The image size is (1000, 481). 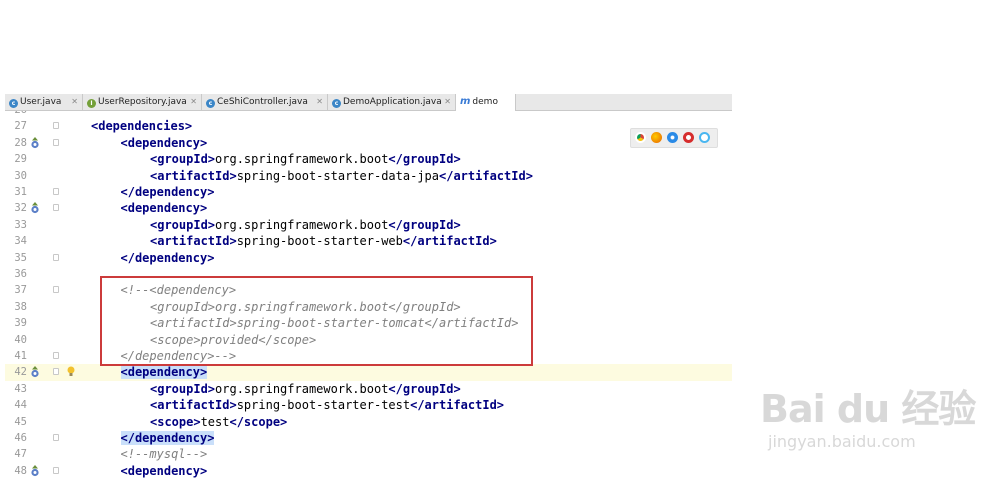 What do you see at coordinates (672, 137) in the screenshot?
I see `safari-icon` at bounding box center [672, 137].